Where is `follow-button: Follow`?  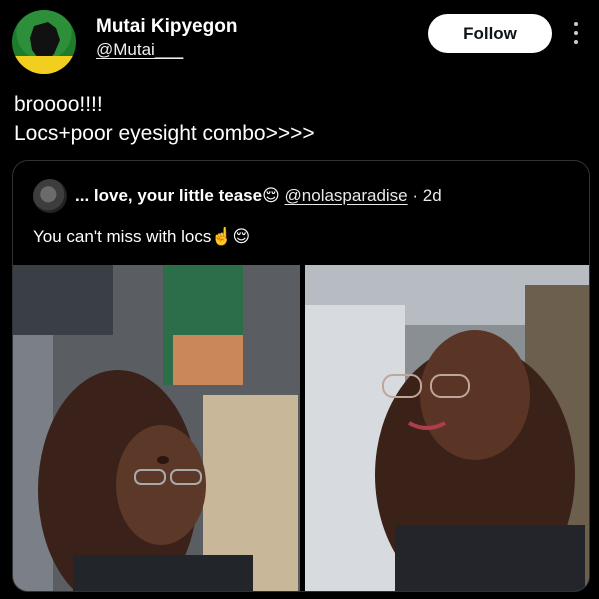
follow-button: Follow is located at coordinates (490, 33).